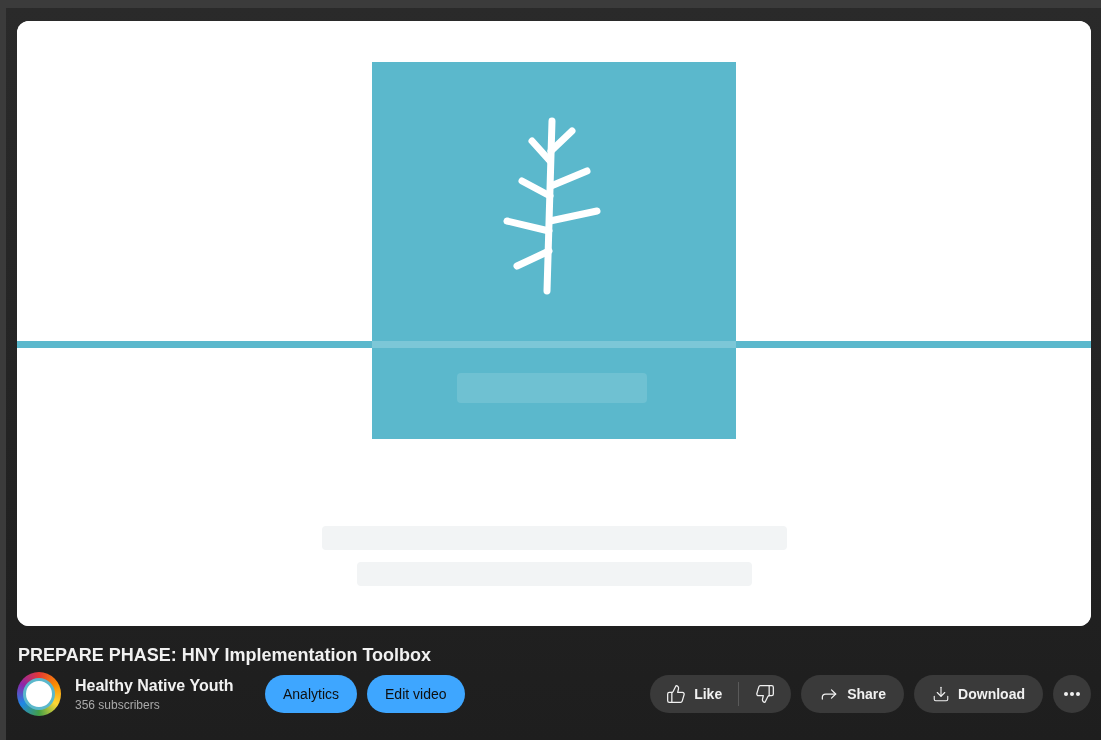 This screenshot has width=1101, height=740. I want to click on channel-name: Healthy Native Youth, so click(165, 685).